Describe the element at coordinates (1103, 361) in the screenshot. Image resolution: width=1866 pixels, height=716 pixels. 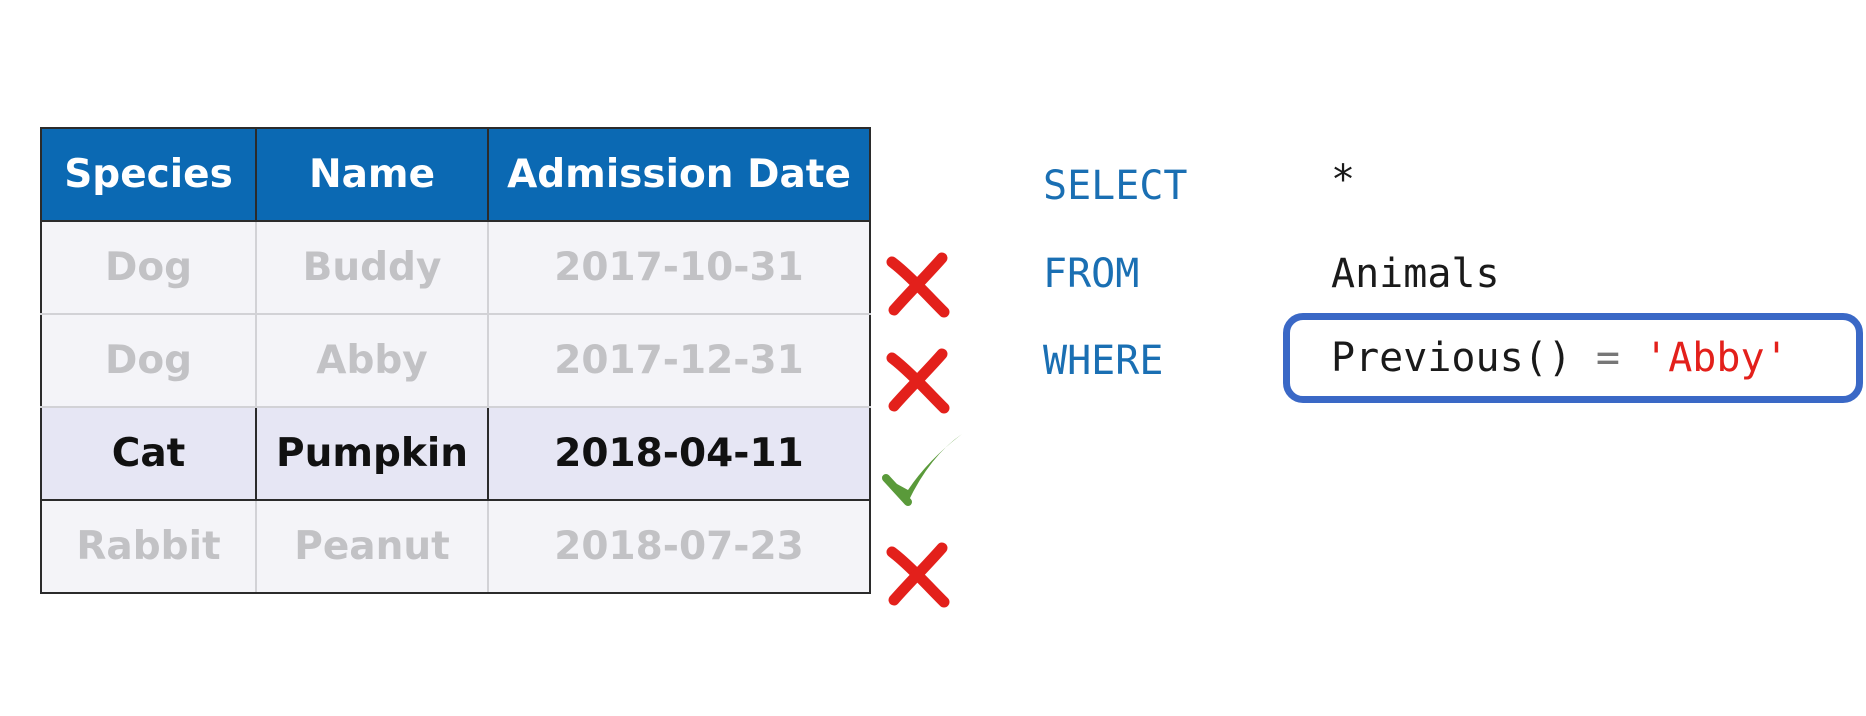
I see `sql-where-keyword: WHERE` at that location.